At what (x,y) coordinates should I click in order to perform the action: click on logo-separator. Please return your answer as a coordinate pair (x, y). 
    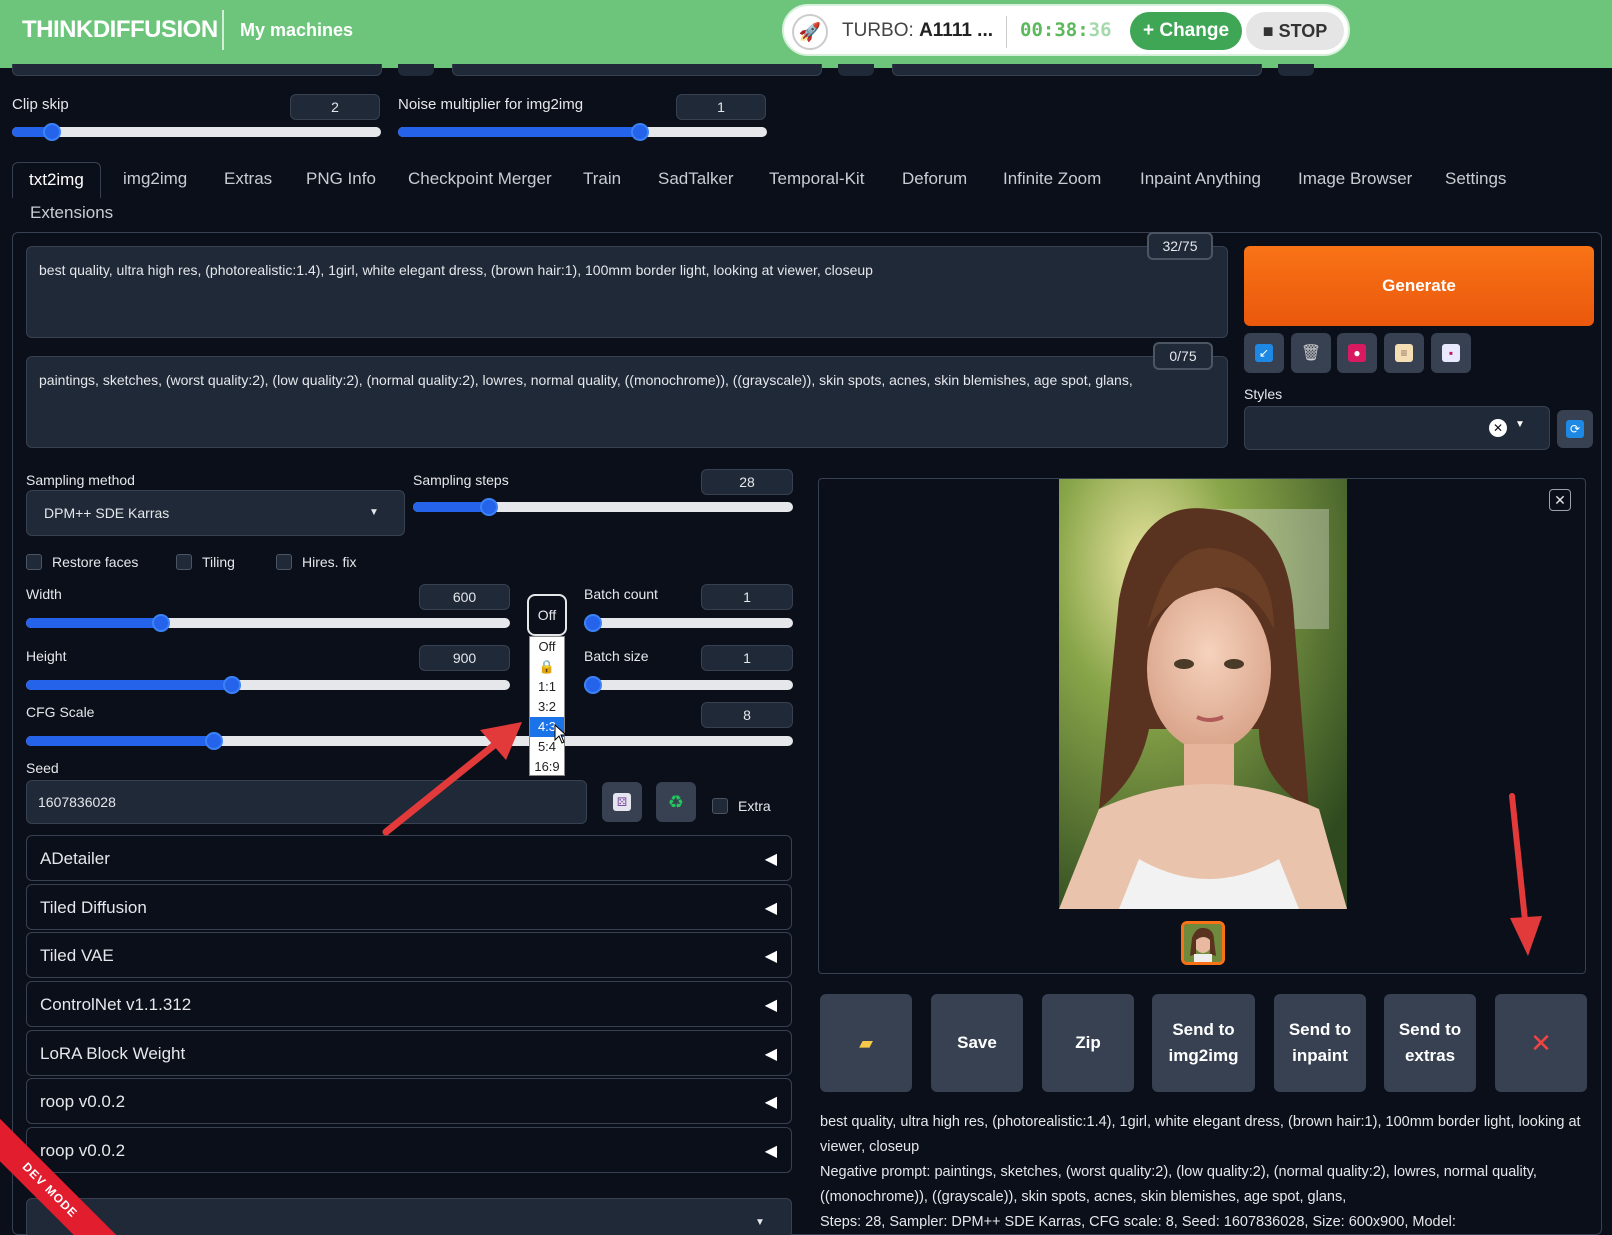
    Looking at the image, I should click on (223, 30).